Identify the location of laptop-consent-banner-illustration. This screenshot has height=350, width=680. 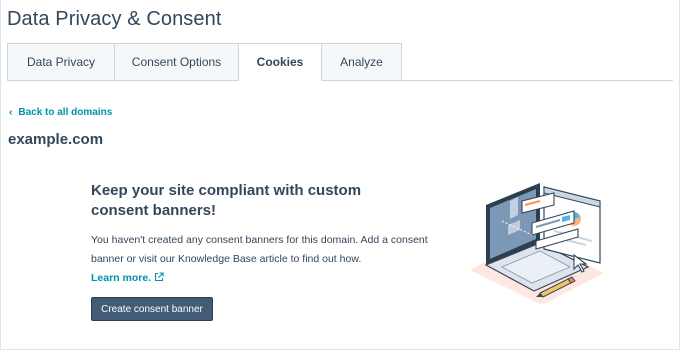
(537, 244).